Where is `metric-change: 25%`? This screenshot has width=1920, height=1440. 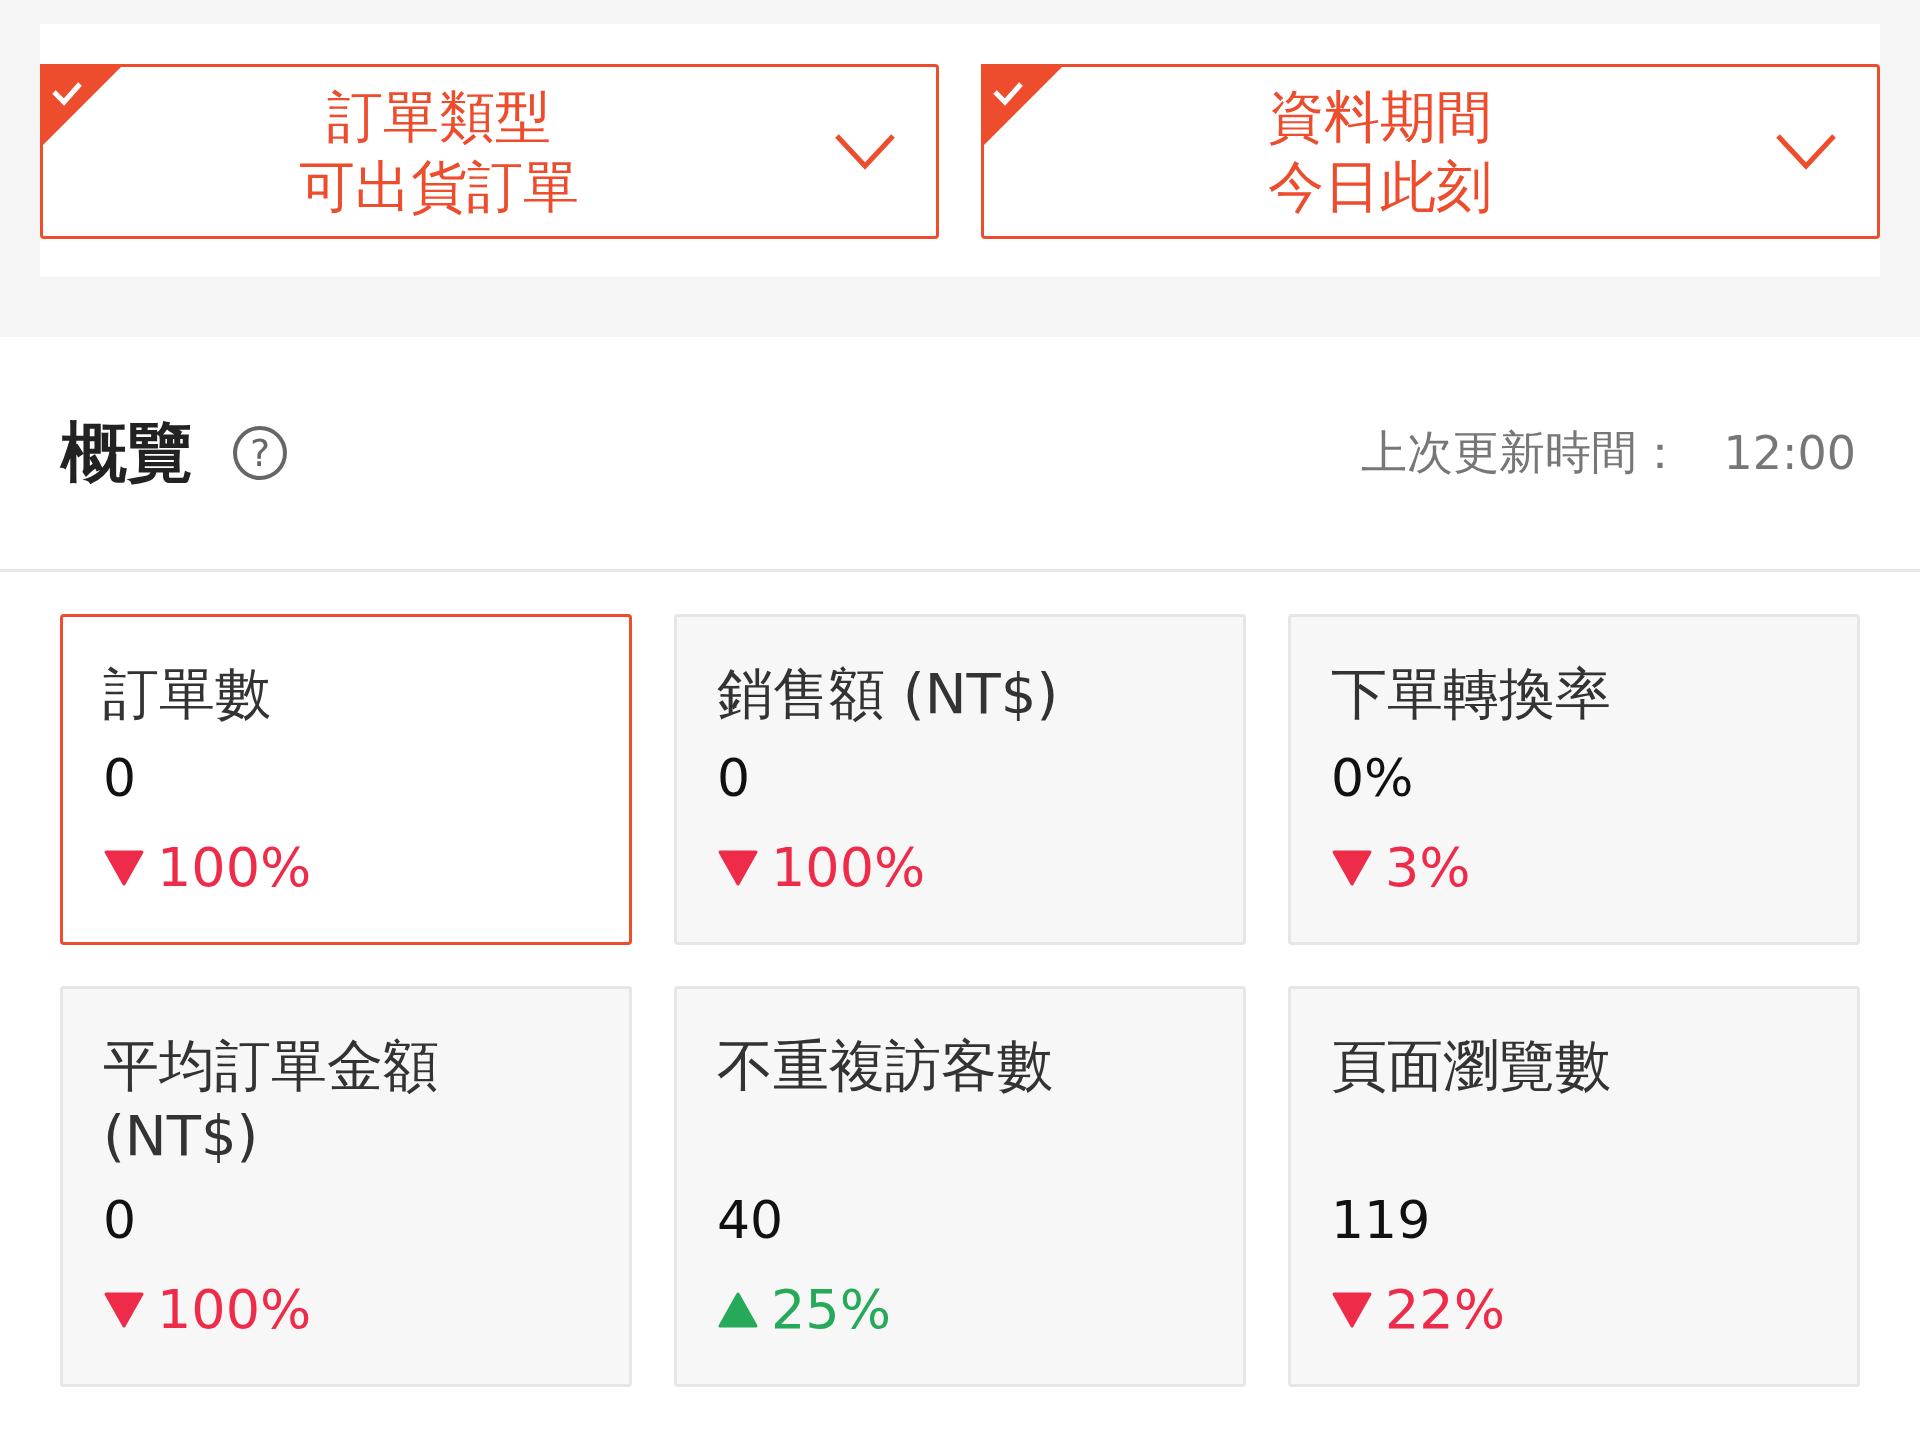 metric-change: 25% is located at coordinates (831, 1310).